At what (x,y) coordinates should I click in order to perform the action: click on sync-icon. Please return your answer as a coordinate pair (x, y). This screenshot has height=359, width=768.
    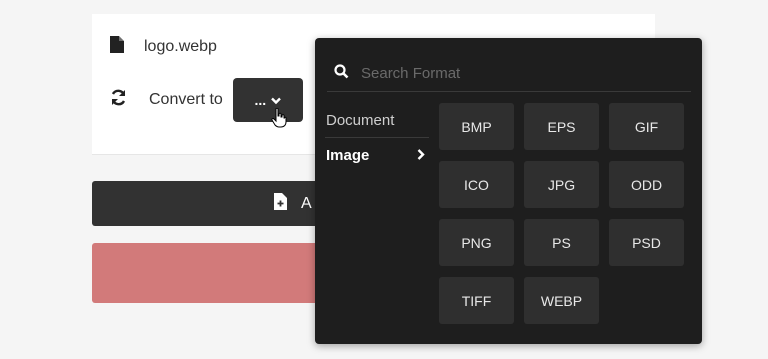
    Looking at the image, I should click on (118, 100).